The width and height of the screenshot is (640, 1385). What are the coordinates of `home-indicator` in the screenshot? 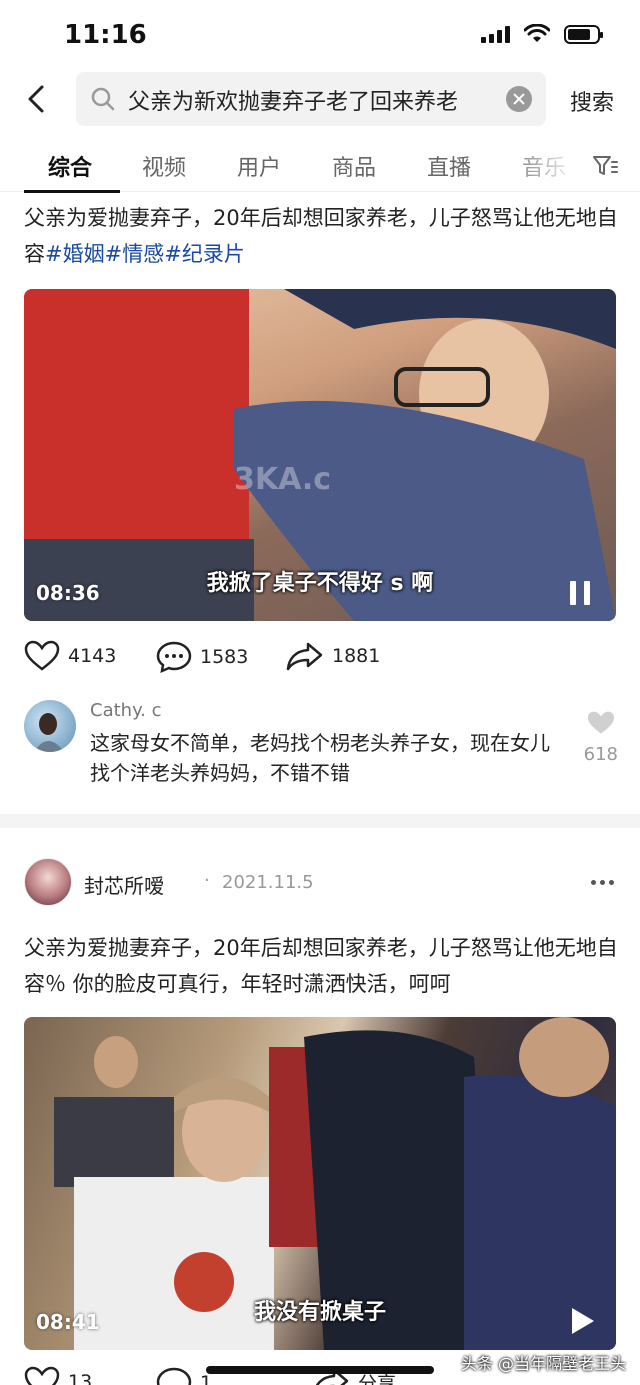 It's located at (320, 1370).